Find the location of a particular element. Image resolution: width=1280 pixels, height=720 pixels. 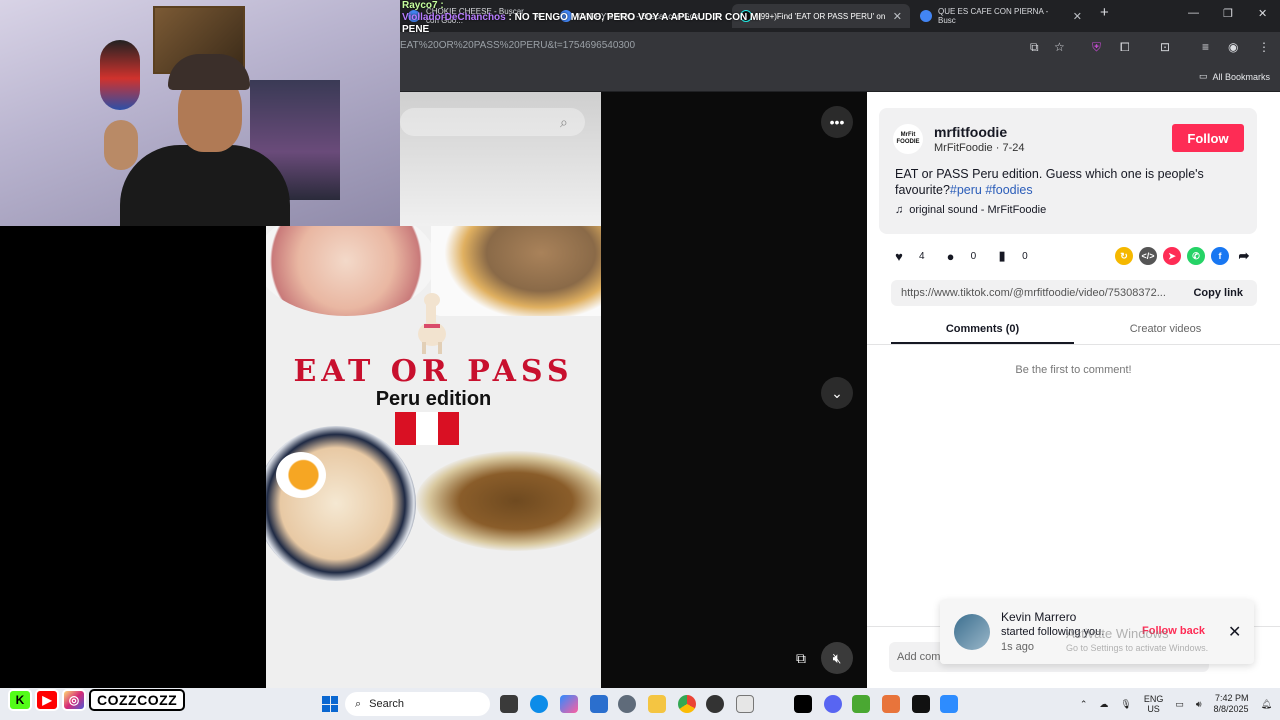

photos-icon is located at coordinates (949, 704).